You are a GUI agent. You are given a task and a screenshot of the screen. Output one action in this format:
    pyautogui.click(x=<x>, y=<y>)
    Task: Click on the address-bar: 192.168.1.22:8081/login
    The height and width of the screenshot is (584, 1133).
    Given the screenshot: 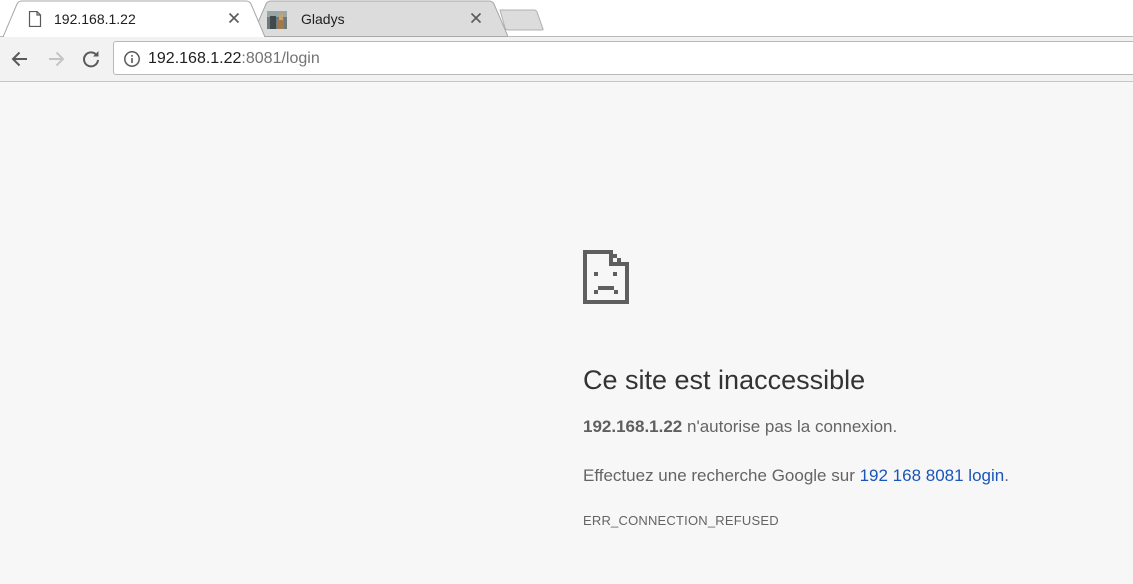 What is the action you would take?
    pyautogui.click(x=623, y=58)
    